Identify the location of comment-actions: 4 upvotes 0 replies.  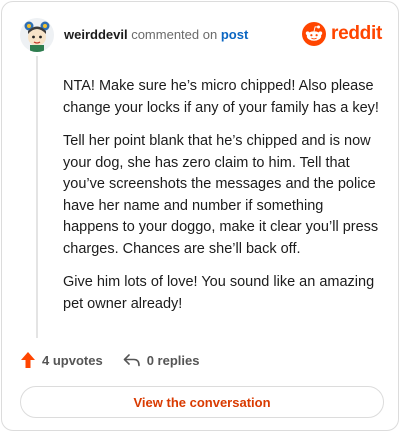
(109, 360).